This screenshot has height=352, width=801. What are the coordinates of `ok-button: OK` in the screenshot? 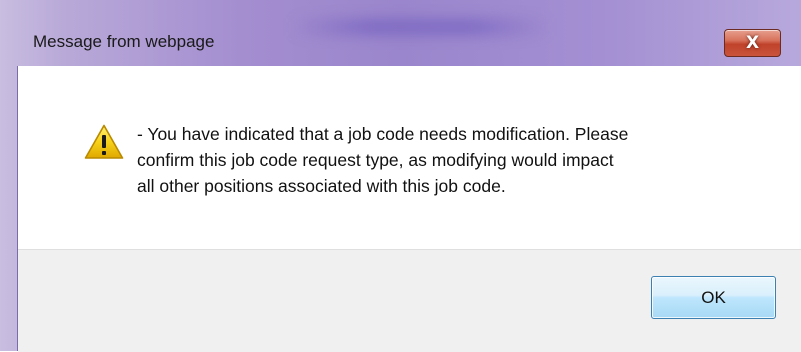 It's located at (713, 297).